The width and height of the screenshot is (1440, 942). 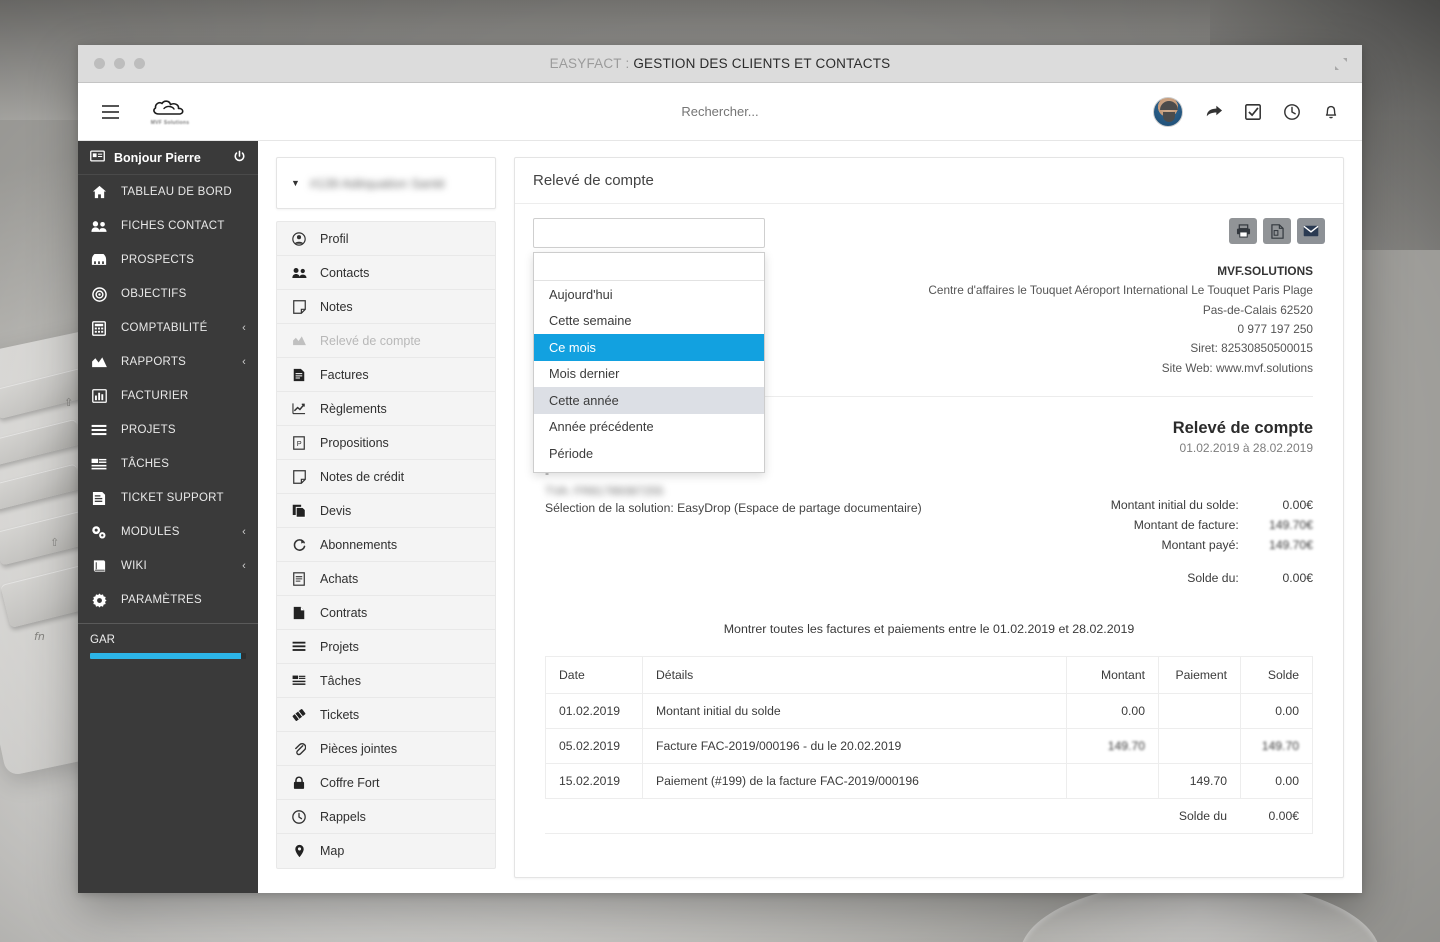 I want to click on tab-contacts: Contacts, so click(x=386, y=273).